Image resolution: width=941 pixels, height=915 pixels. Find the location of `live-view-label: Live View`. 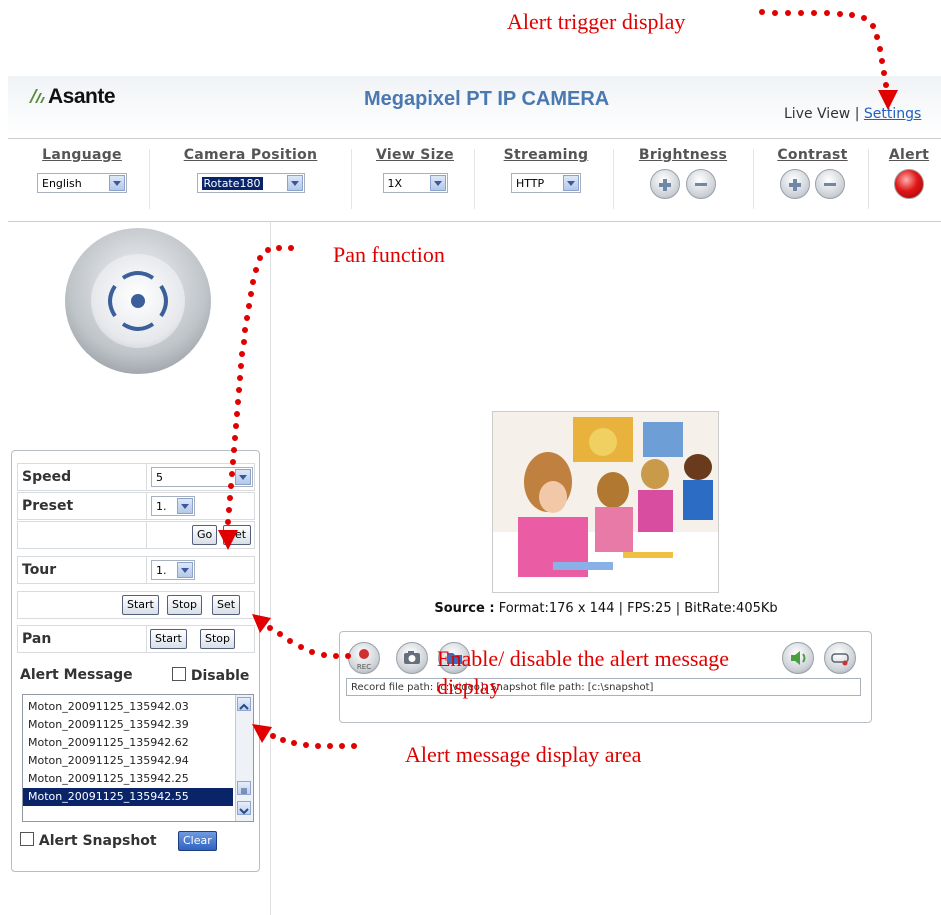

live-view-label: Live View is located at coordinates (817, 114).